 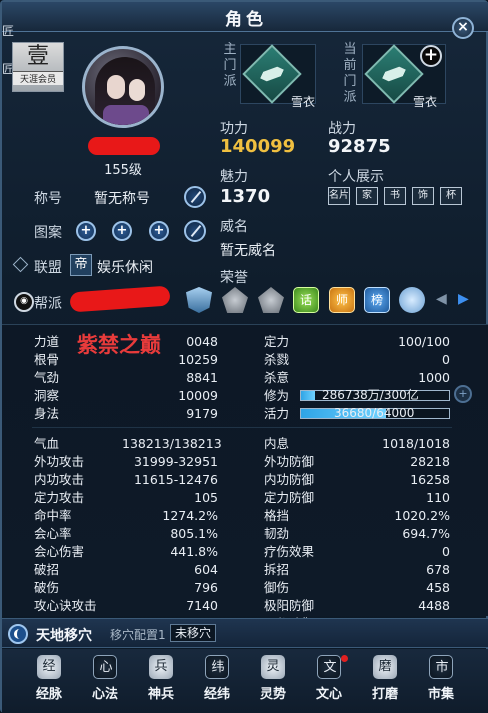 What do you see at coordinates (328, 694) in the screenshot?
I see `nav-label: 文心` at bounding box center [328, 694].